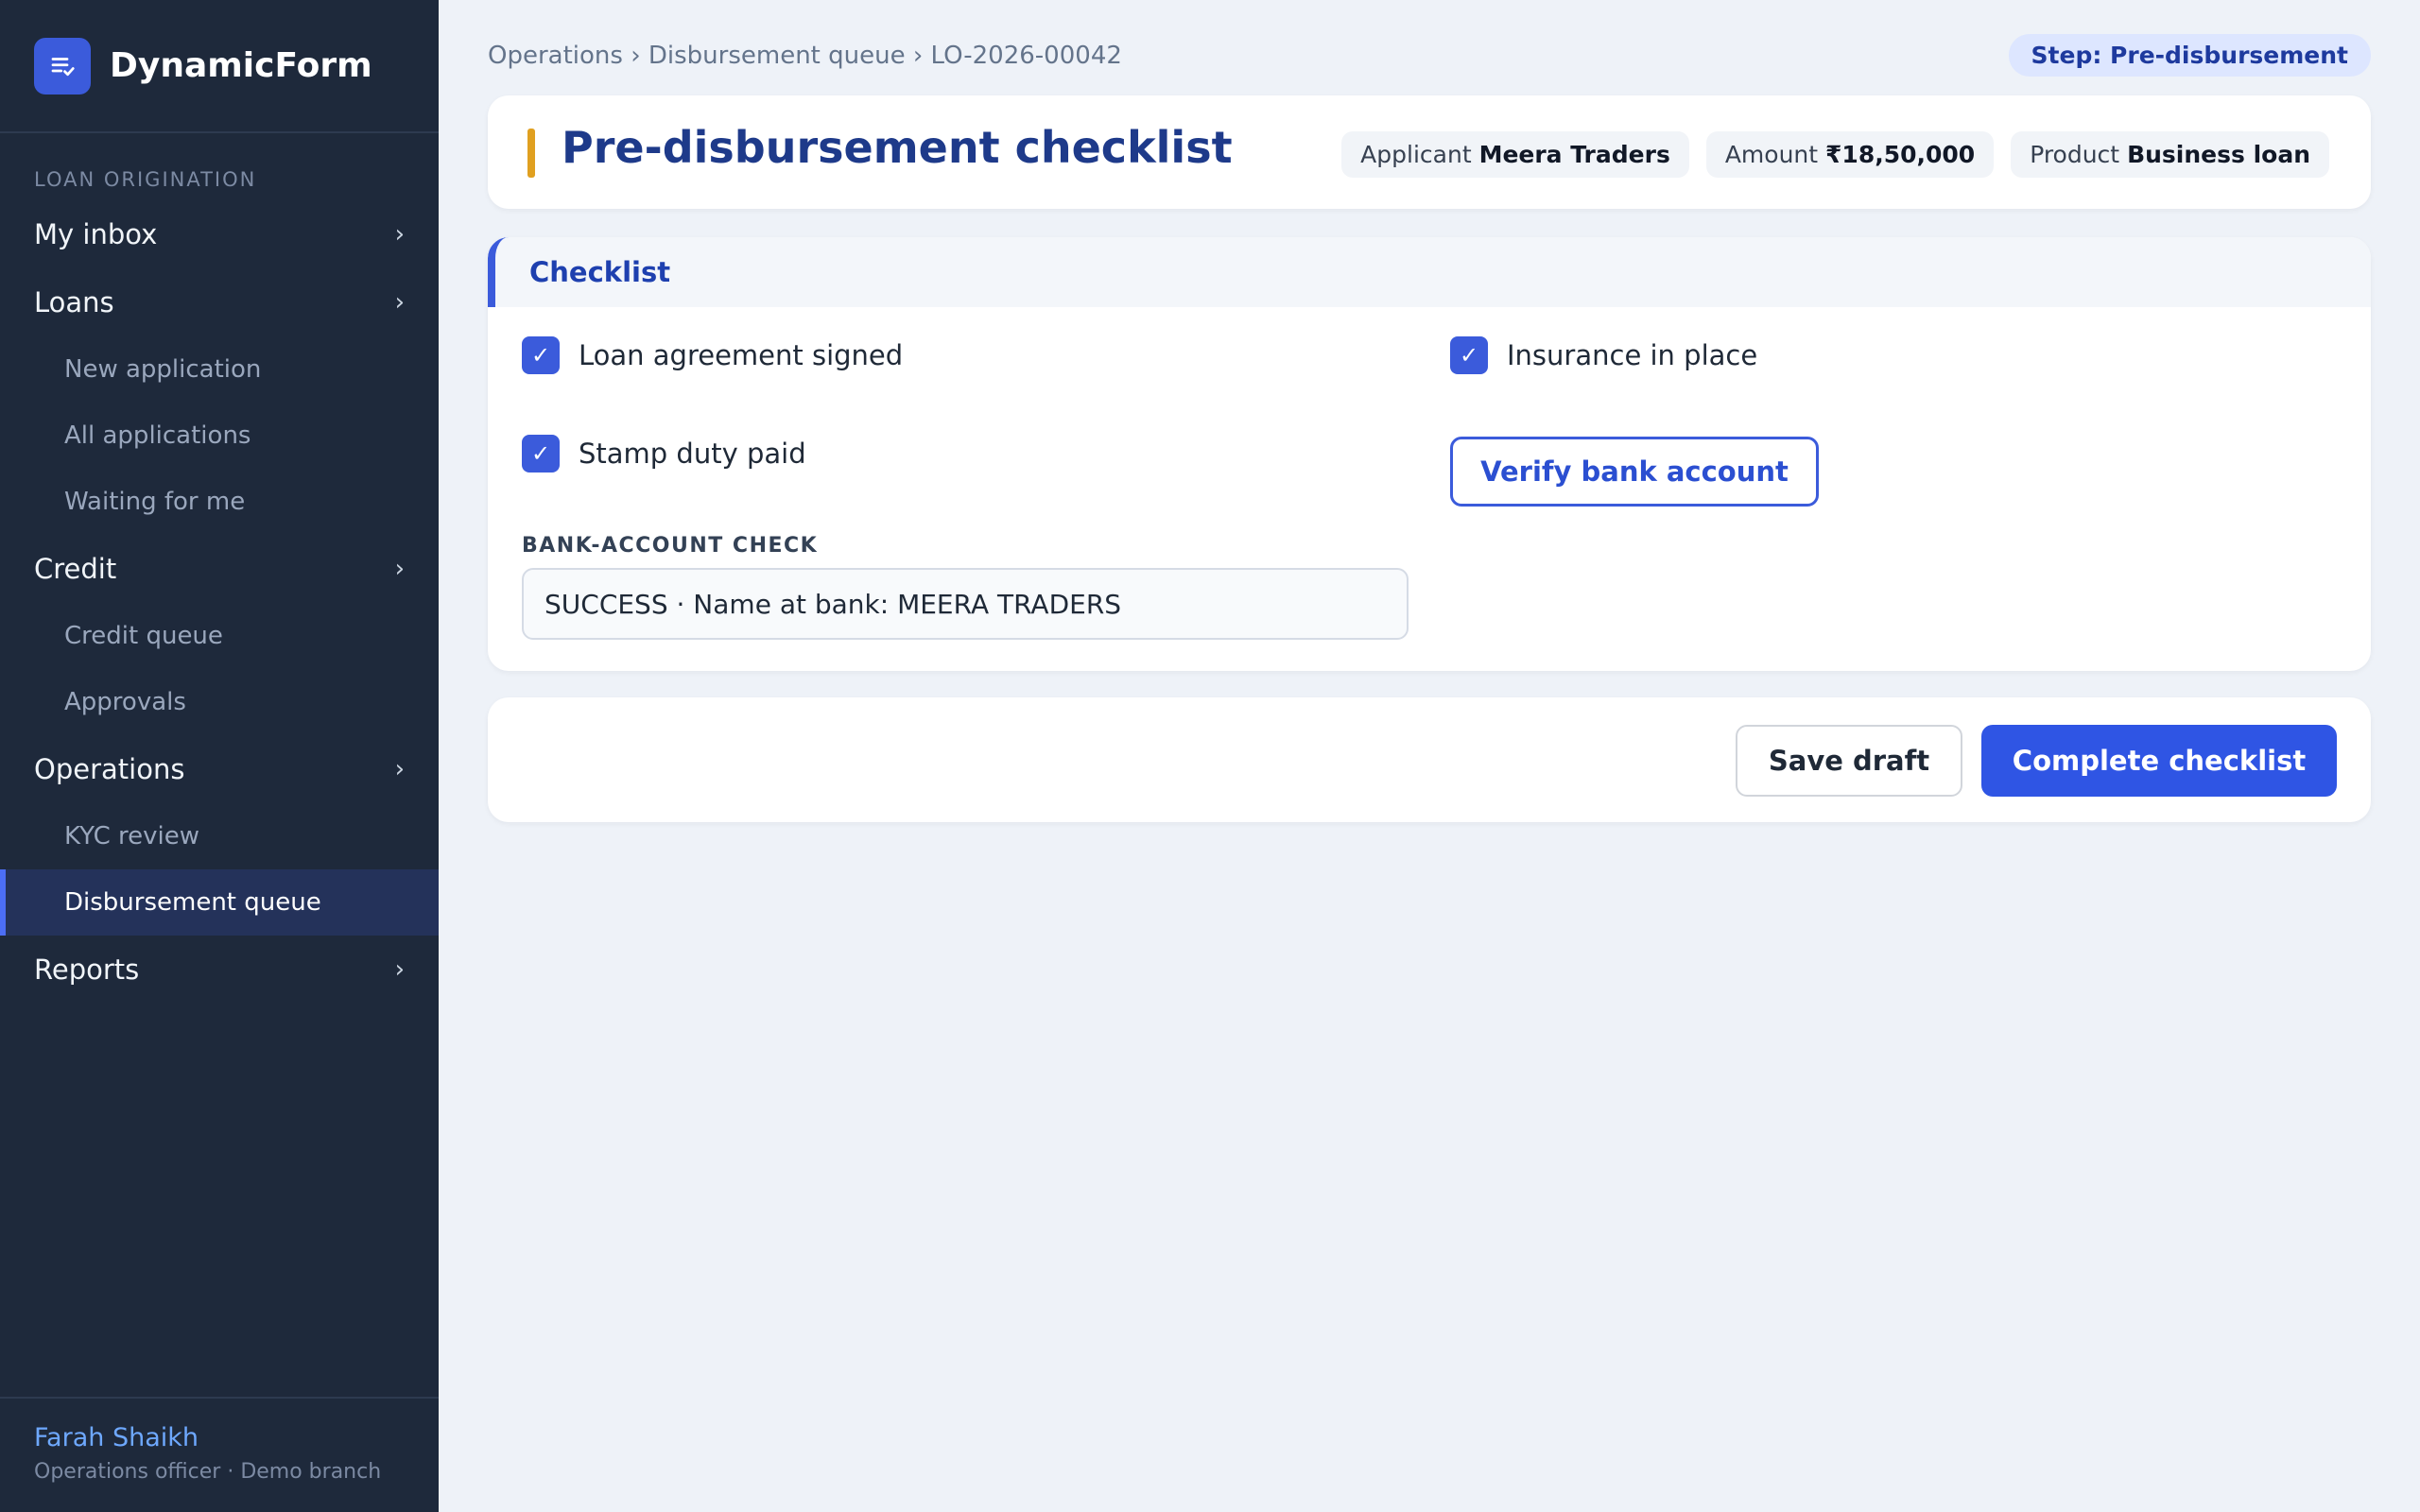  I want to click on applicant-chip: Applicant Meera Traders, so click(1515, 154).